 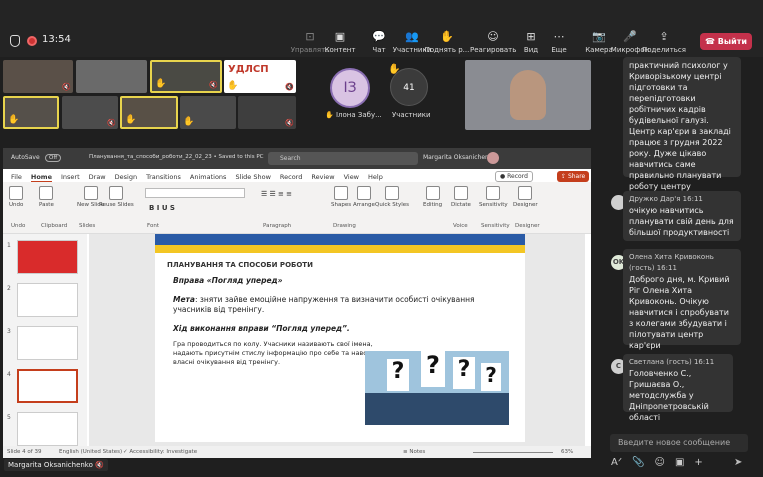 I want to click on ribbon-sensitivity-button: Sensitivity, so click(x=493, y=195).